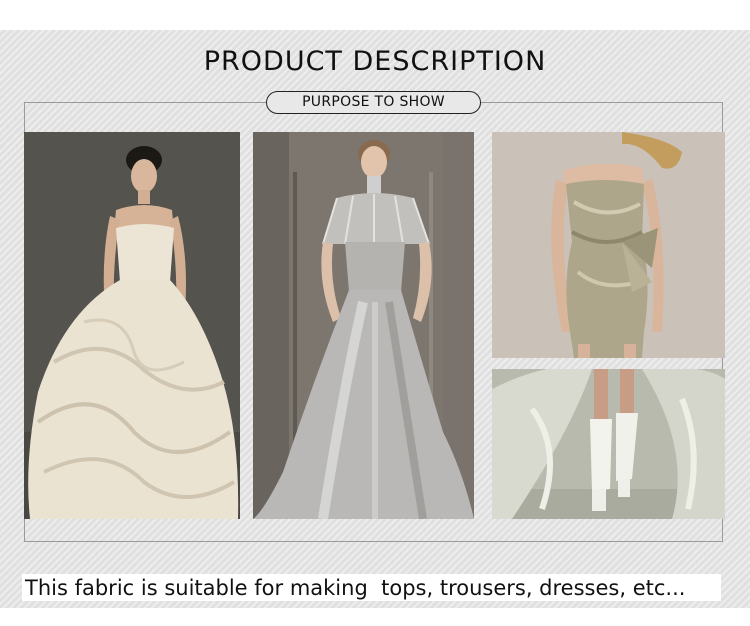 Image resolution: width=750 pixels, height=626 pixels. I want to click on section-label-pill: PURPOSE TO SHOW, so click(373, 102).